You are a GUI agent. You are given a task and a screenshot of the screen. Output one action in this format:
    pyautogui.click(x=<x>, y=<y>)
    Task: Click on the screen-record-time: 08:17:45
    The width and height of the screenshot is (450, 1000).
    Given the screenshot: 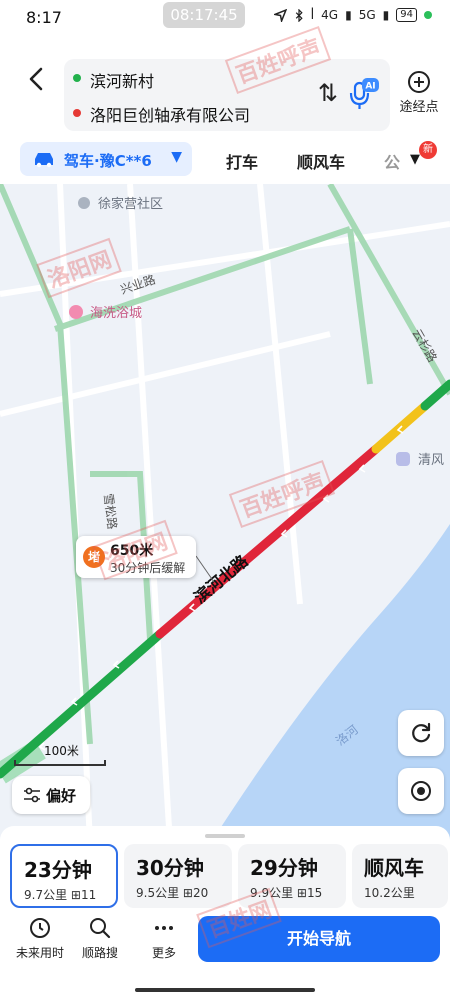 What is the action you would take?
    pyautogui.click(x=204, y=15)
    